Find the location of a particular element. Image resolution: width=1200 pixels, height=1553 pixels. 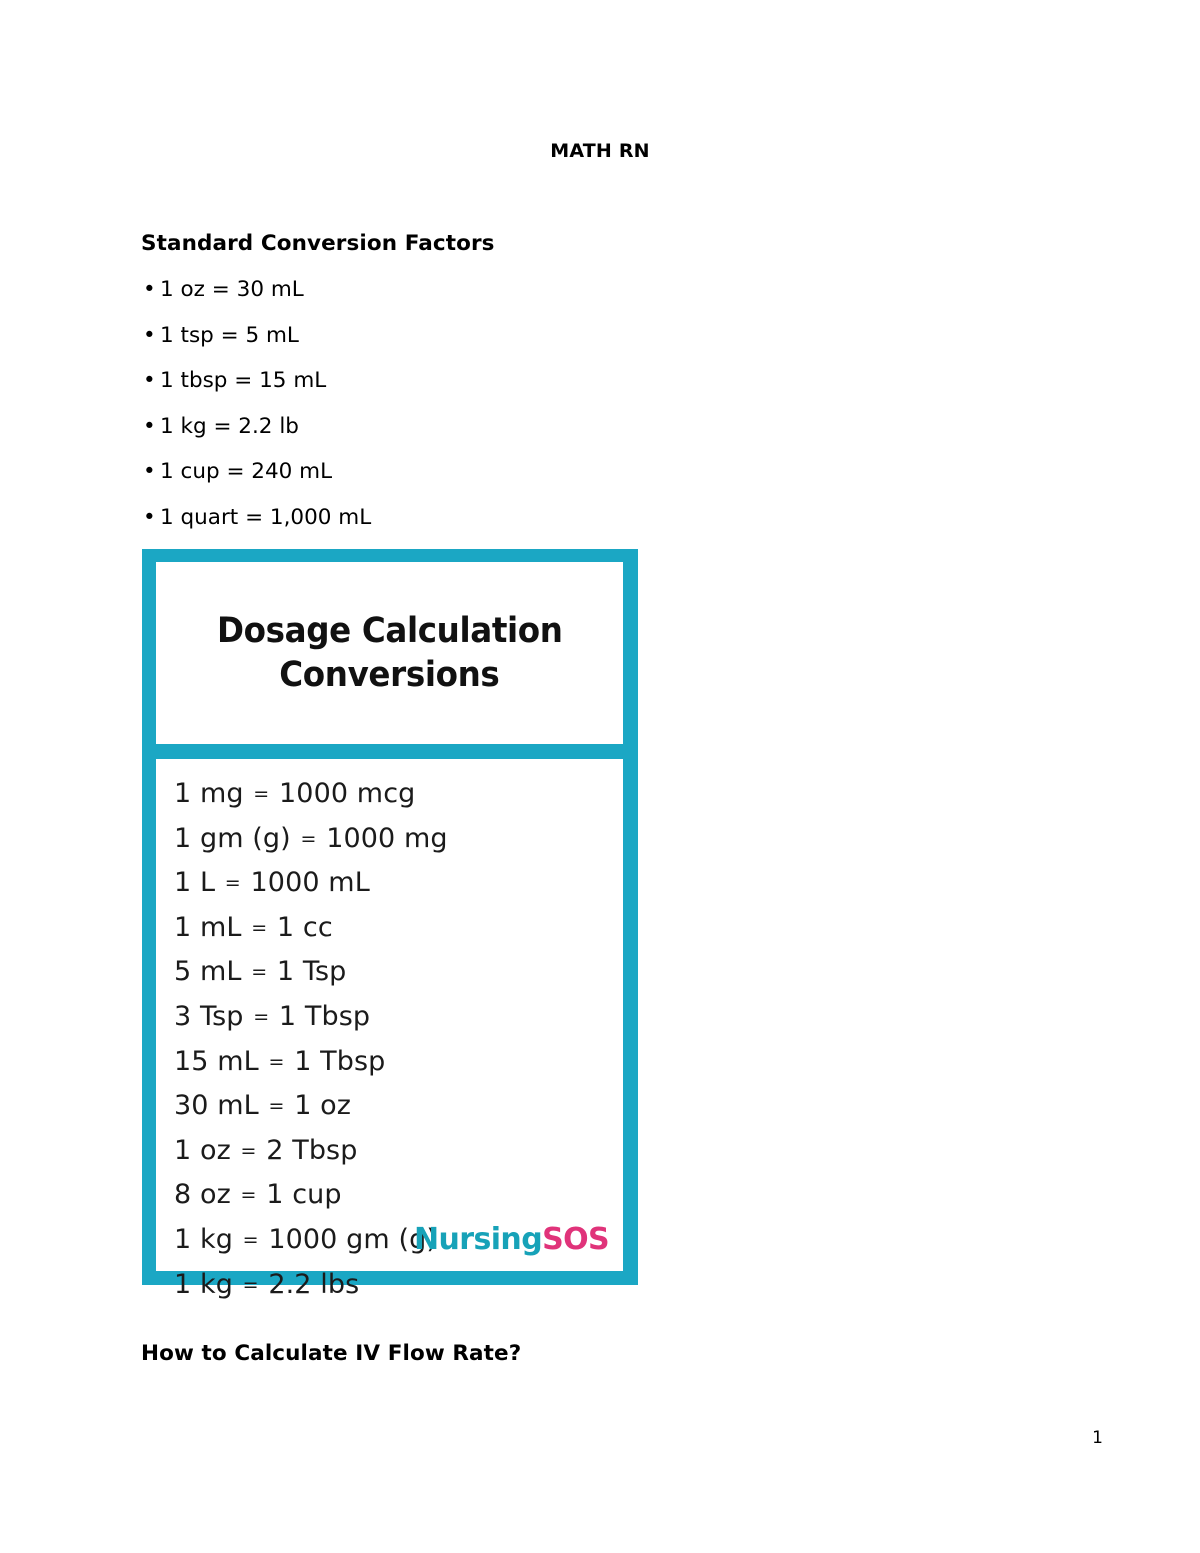

conversion-right: 1000 mg is located at coordinates (387, 838).